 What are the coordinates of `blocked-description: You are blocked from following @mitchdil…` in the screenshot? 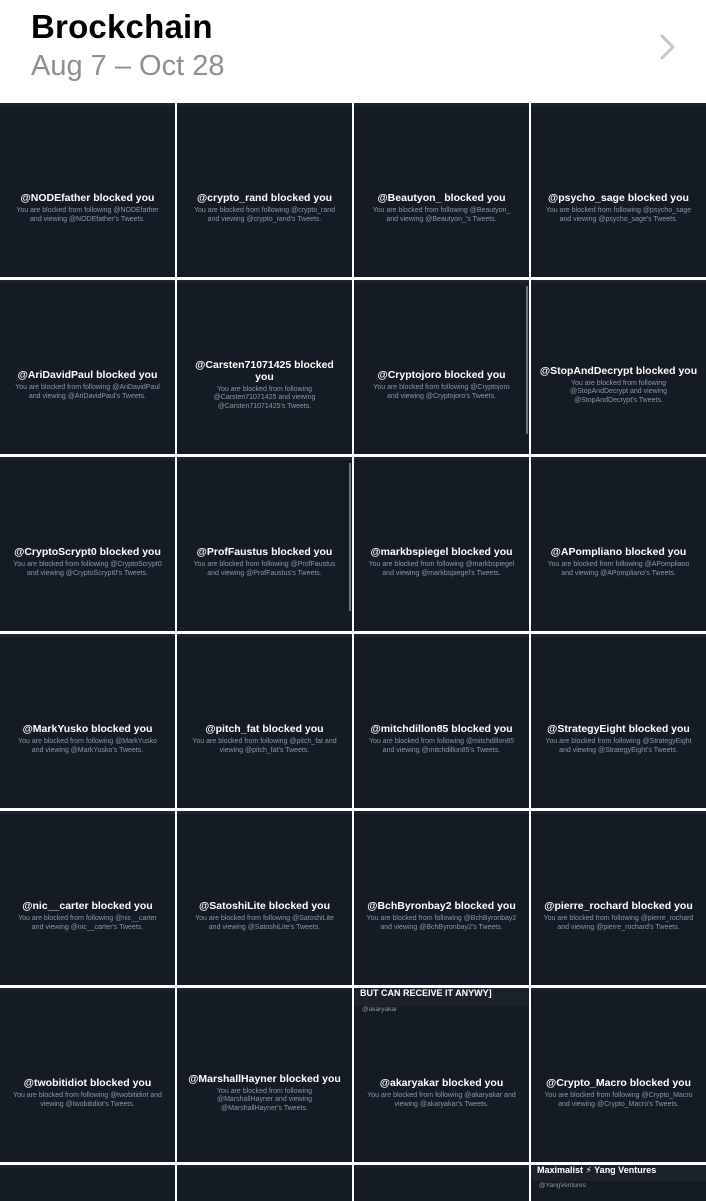 It's located at (441, 746).